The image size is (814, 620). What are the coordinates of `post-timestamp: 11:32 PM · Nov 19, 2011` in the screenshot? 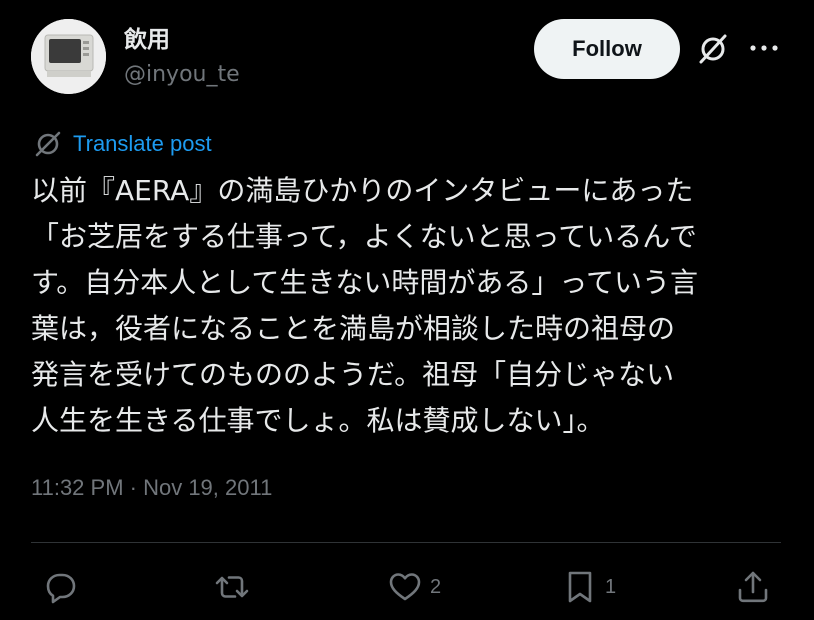 It's located at (151, 488).